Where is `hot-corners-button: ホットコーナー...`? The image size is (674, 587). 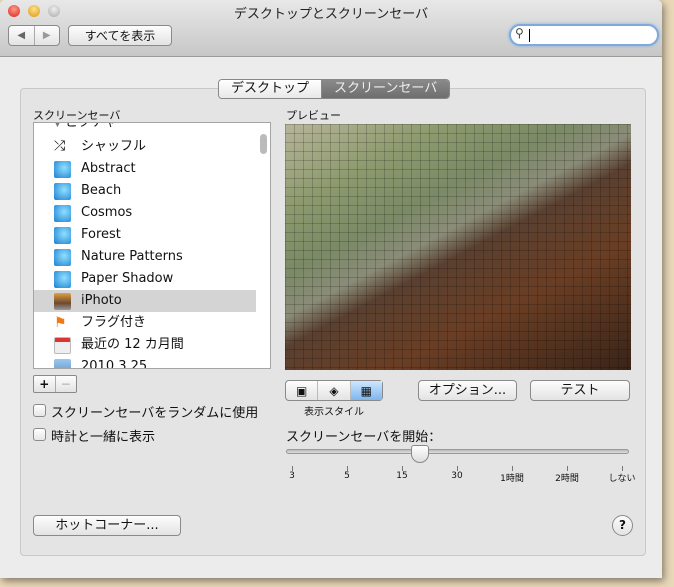
hot-corners-button: ホットコーナー... is located at coordinates (107, 525).